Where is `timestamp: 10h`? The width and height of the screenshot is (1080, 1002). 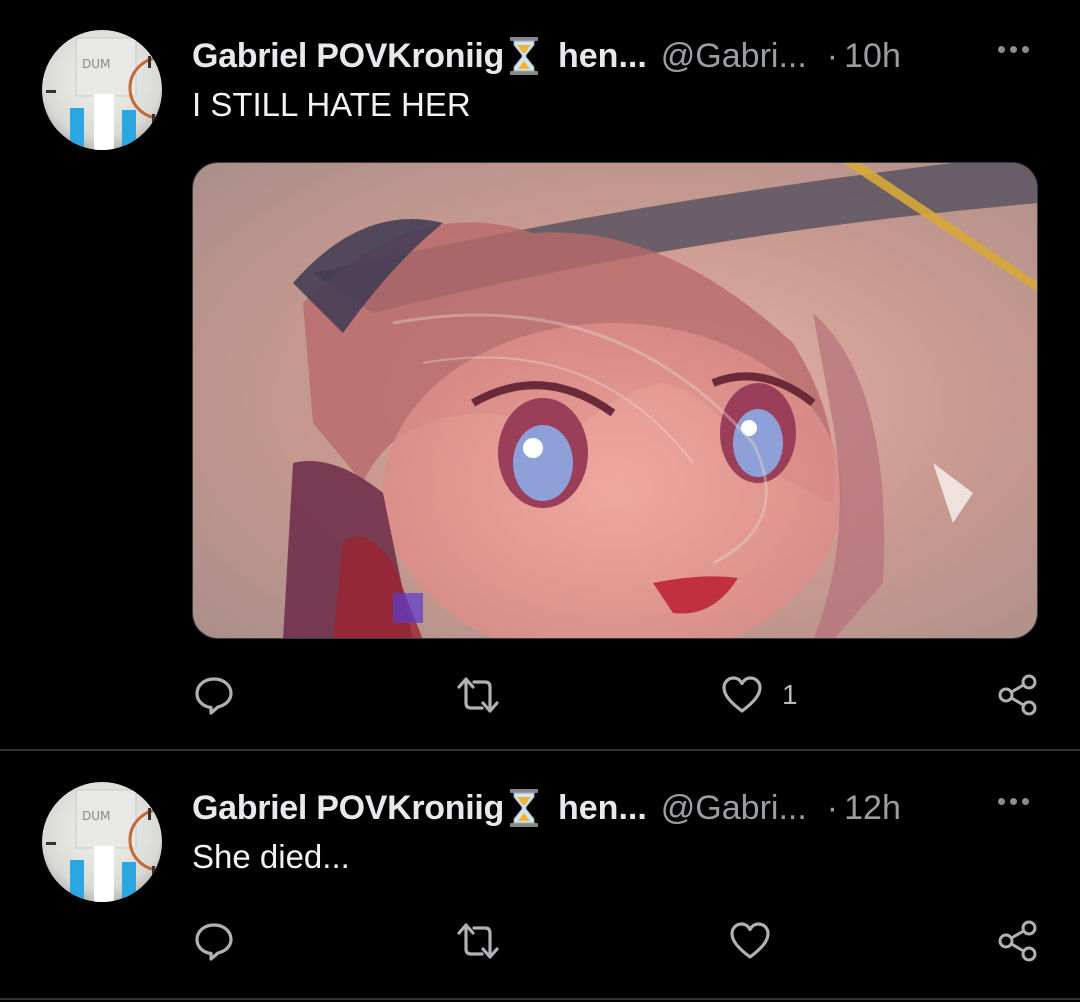 timestamp: 10h is located at coordinates (872, 56).